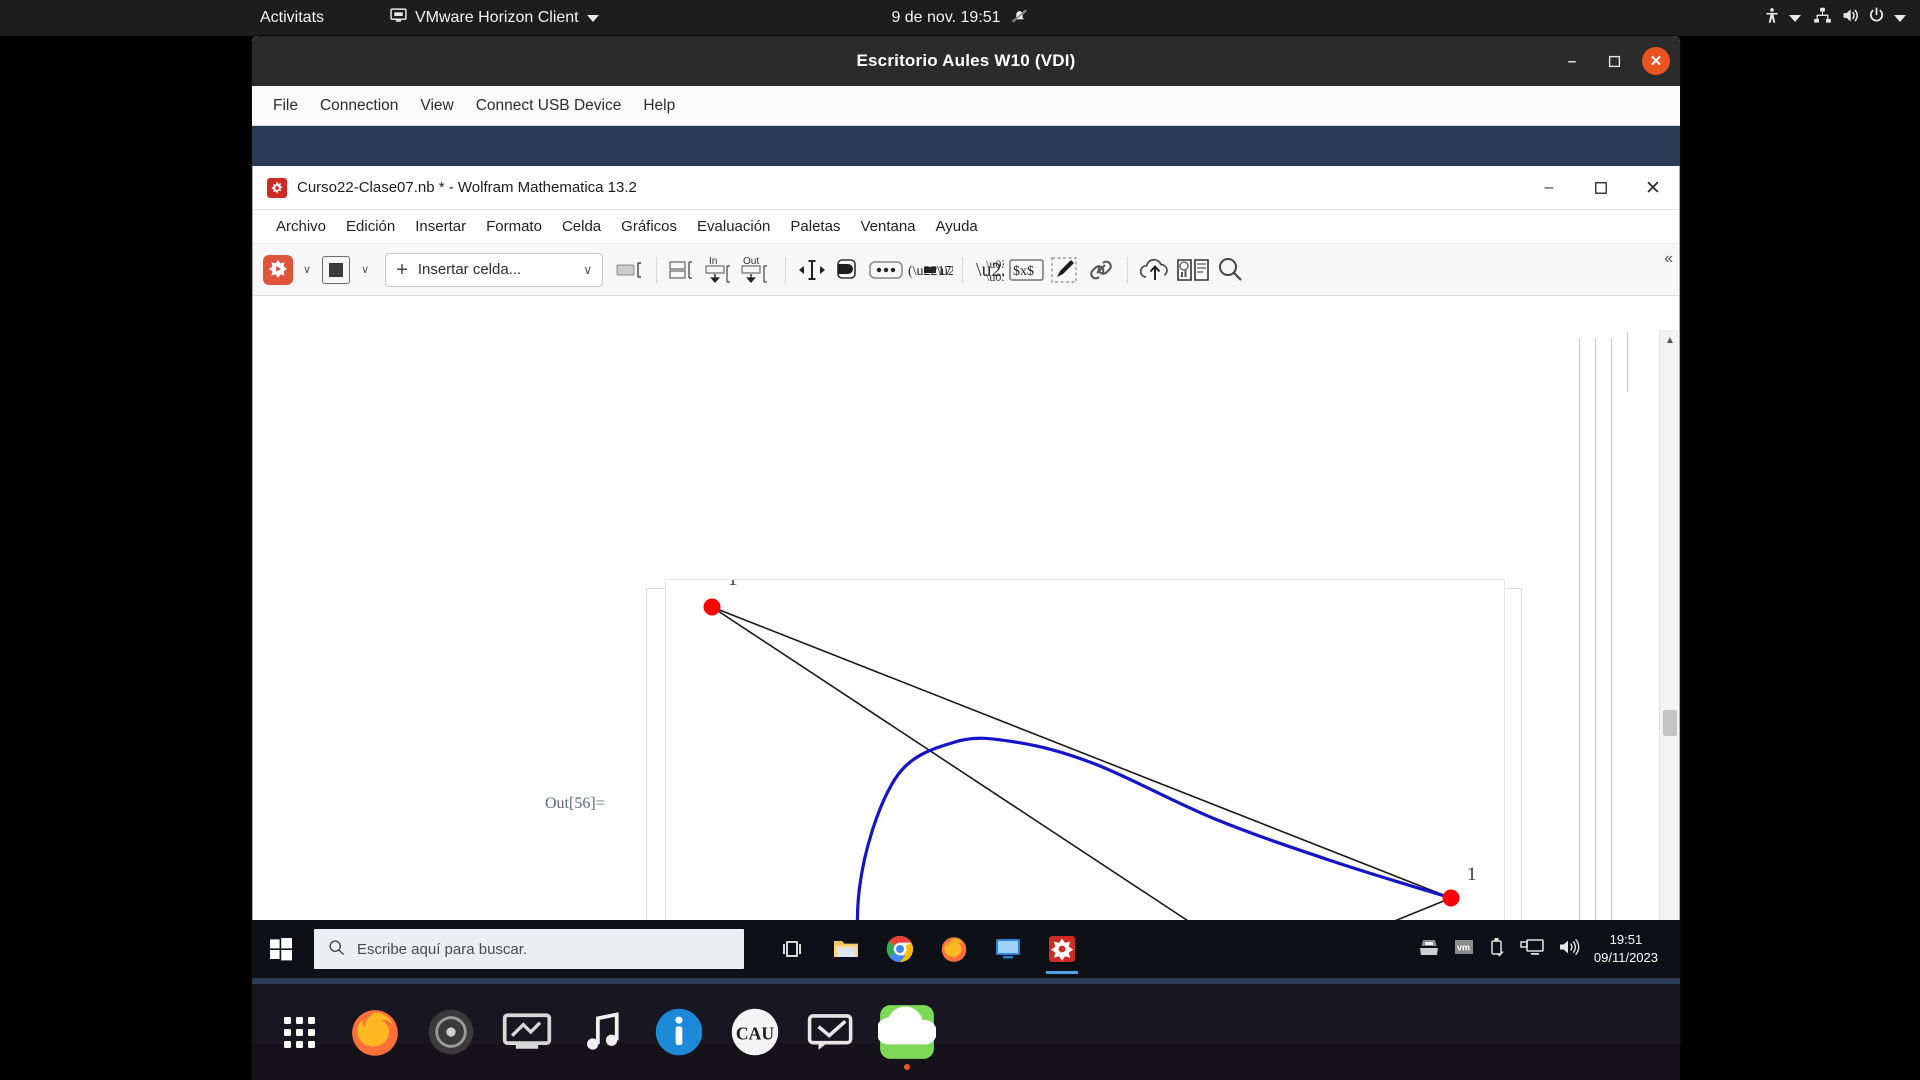 This screenshot has width=1920, height=1080. Describe the element at coordinates (1230, 270) in the screenshot. I see `search-icon` at that location.